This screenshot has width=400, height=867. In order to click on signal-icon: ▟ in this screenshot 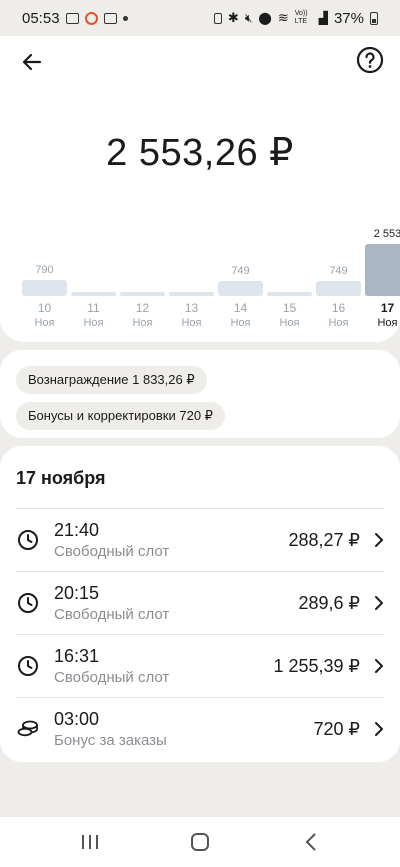, I will do `click(323, 18)`.